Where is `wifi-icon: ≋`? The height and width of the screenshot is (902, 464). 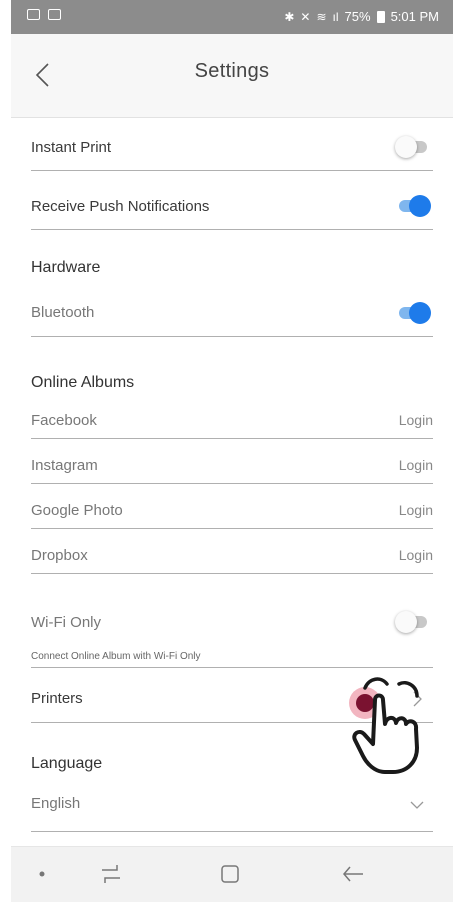 wifi-icon: ≋ is located at coordinates (321, 16).